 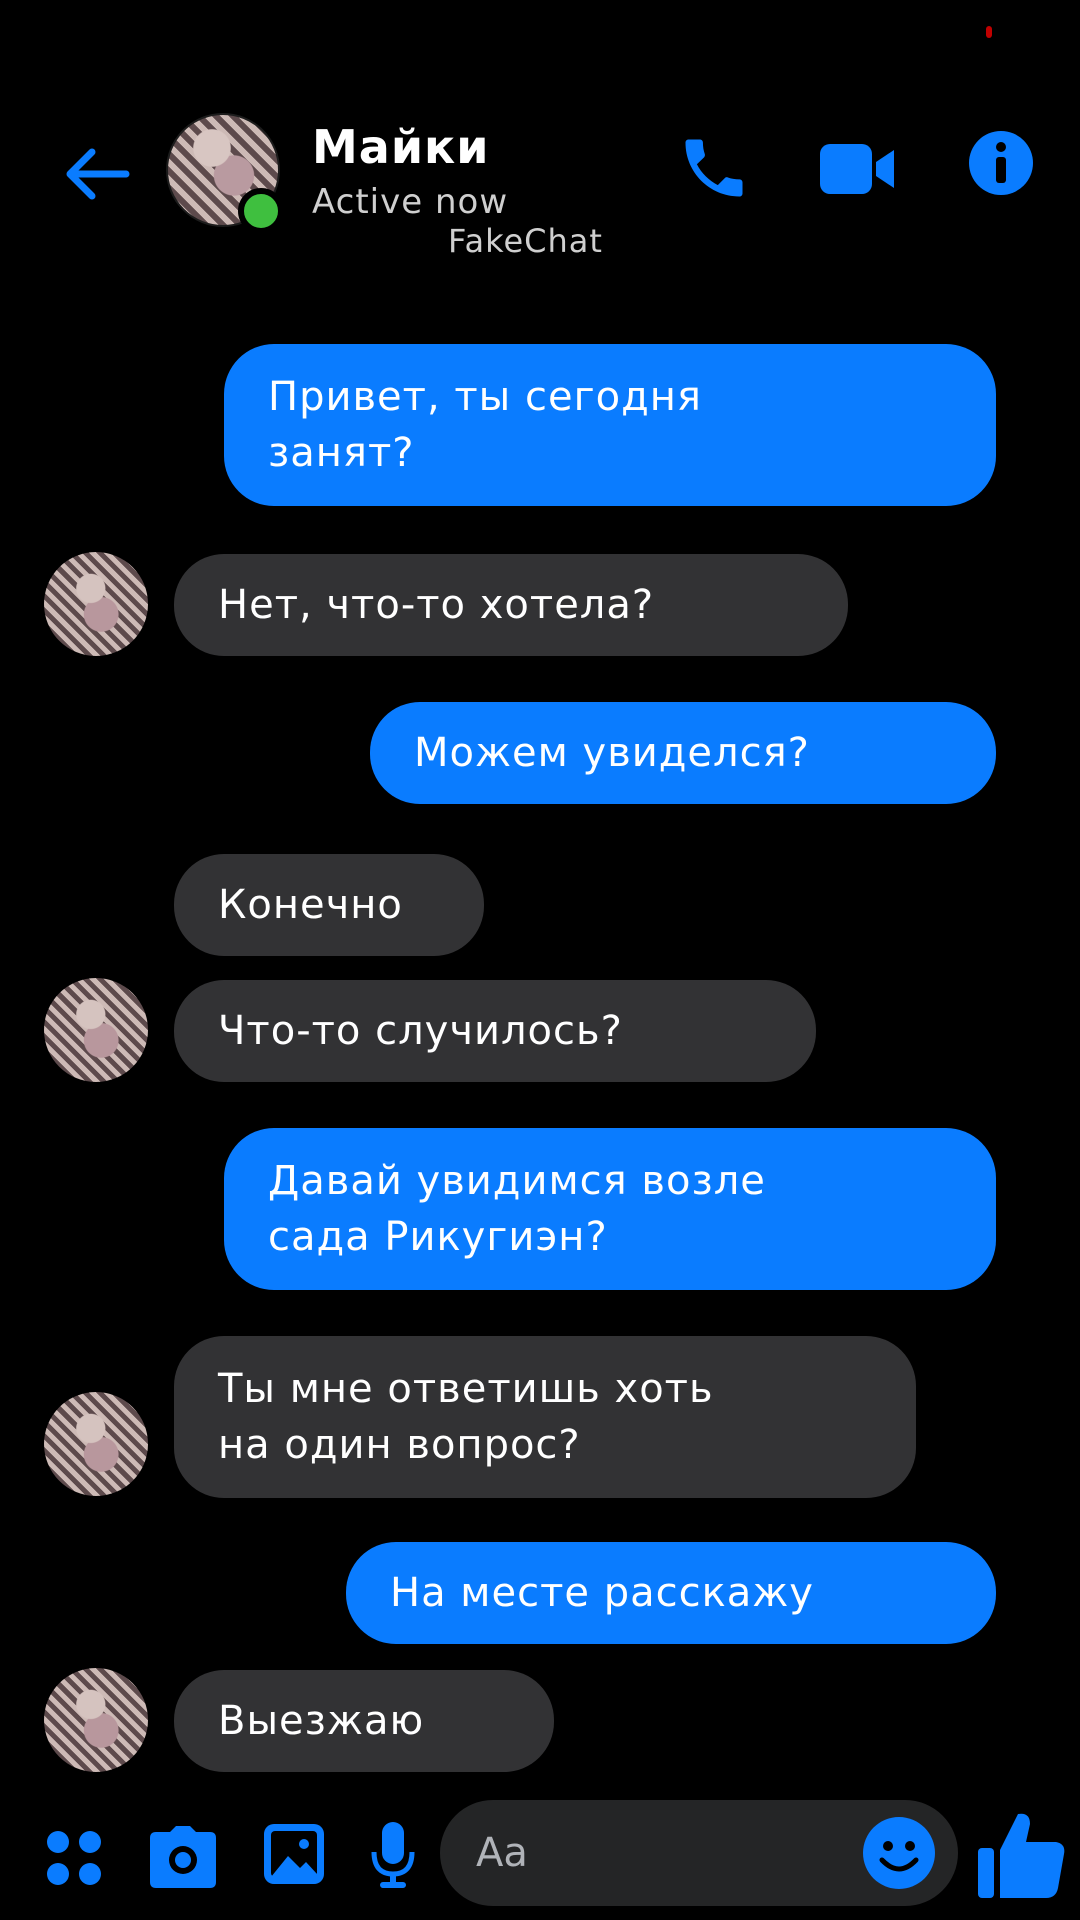 I want to click on incoming-message: Нет, что-то хотела?, so click(x=511, y=605).